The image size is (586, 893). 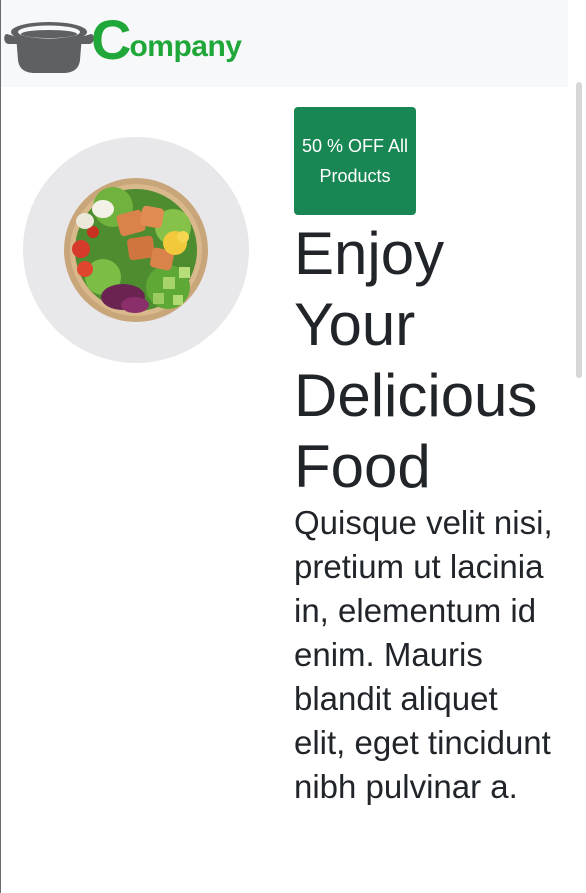 I want to click on brand-initial: C, so click(x=111, y=39).